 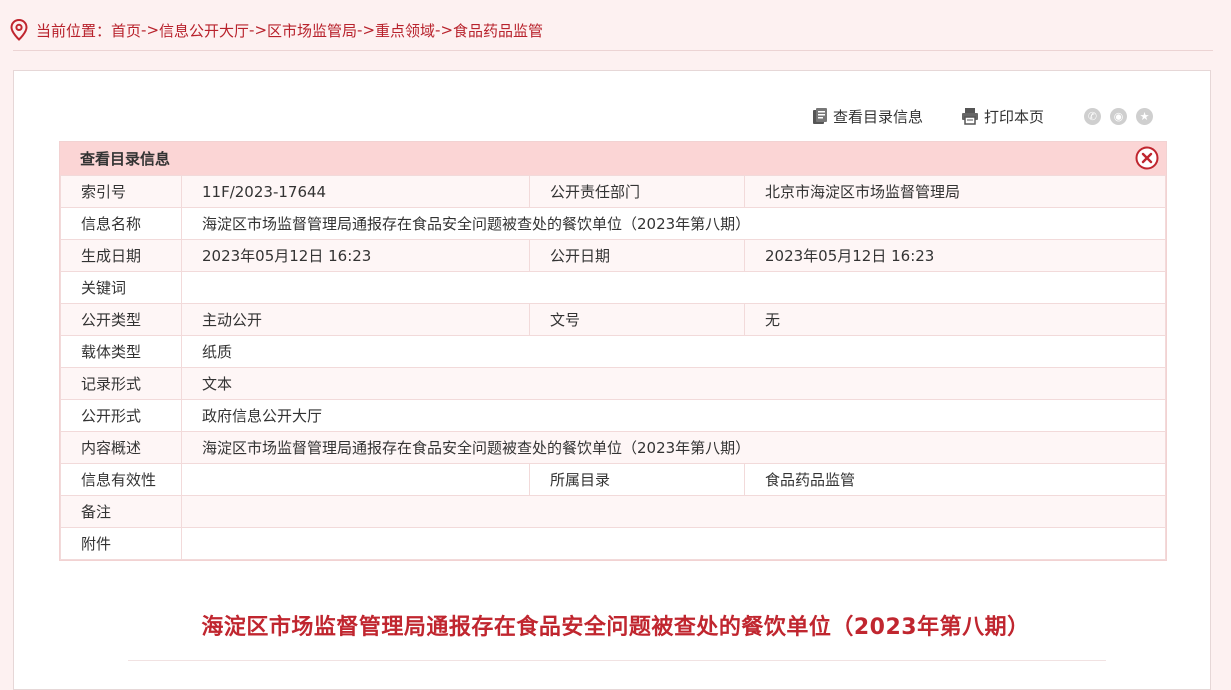 What do you see at coordinates (121, 319) in the screenshot?
I see `row-label: 公开类型` at bounding box center [121, 319].